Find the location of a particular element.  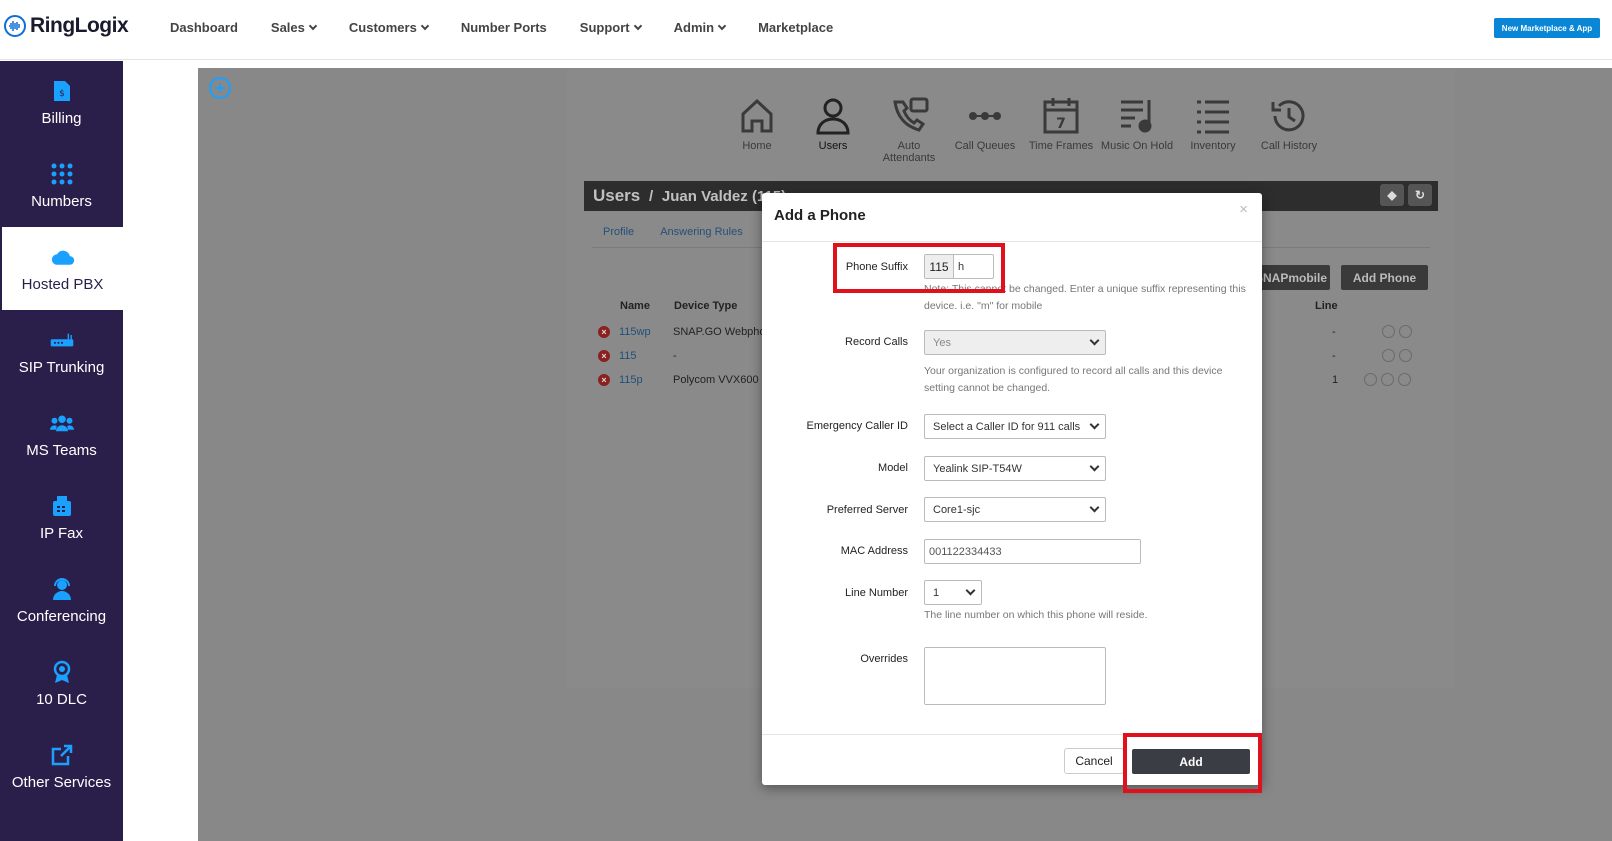

cloud-phone-icon is located at coordinates (63, 257).